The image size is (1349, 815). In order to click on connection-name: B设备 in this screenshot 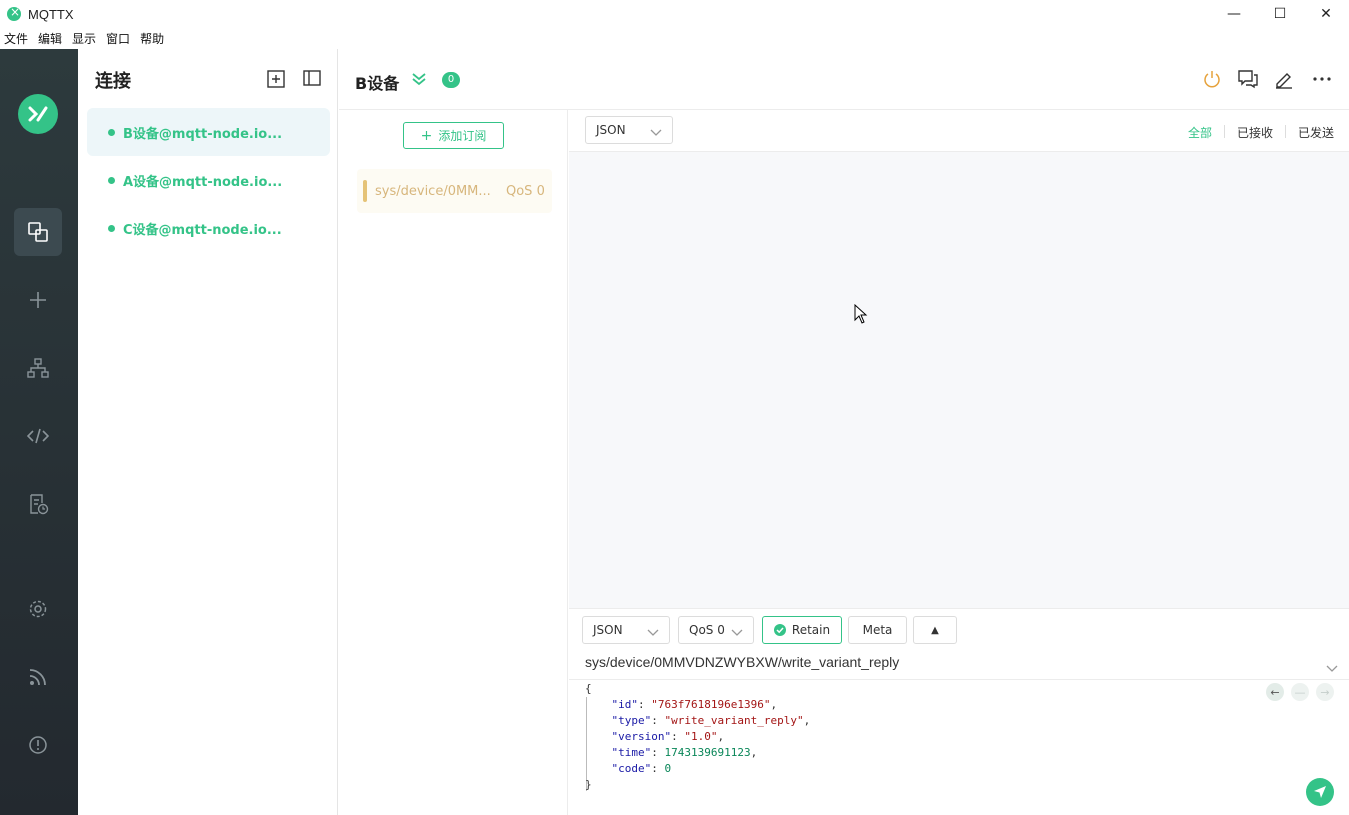, I will do `click(377, 83)`.